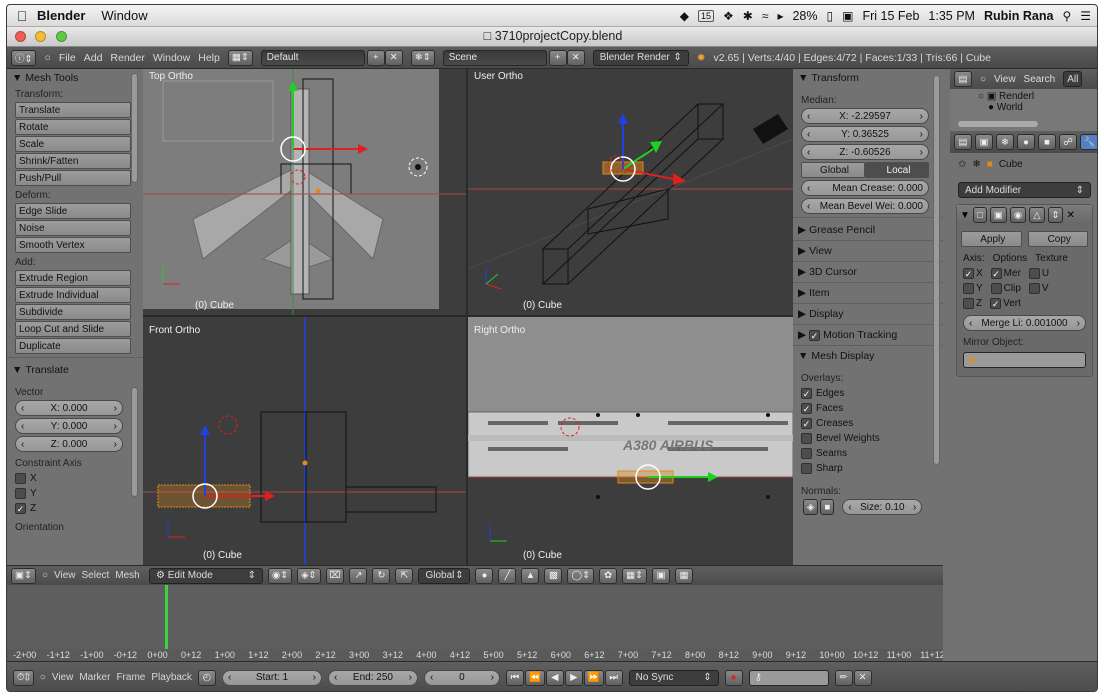  What do you see at coordinates (1068, 142) in the screenshot?
I see `constraint-context-icon: ☍` at bounding box center [1068, 142].